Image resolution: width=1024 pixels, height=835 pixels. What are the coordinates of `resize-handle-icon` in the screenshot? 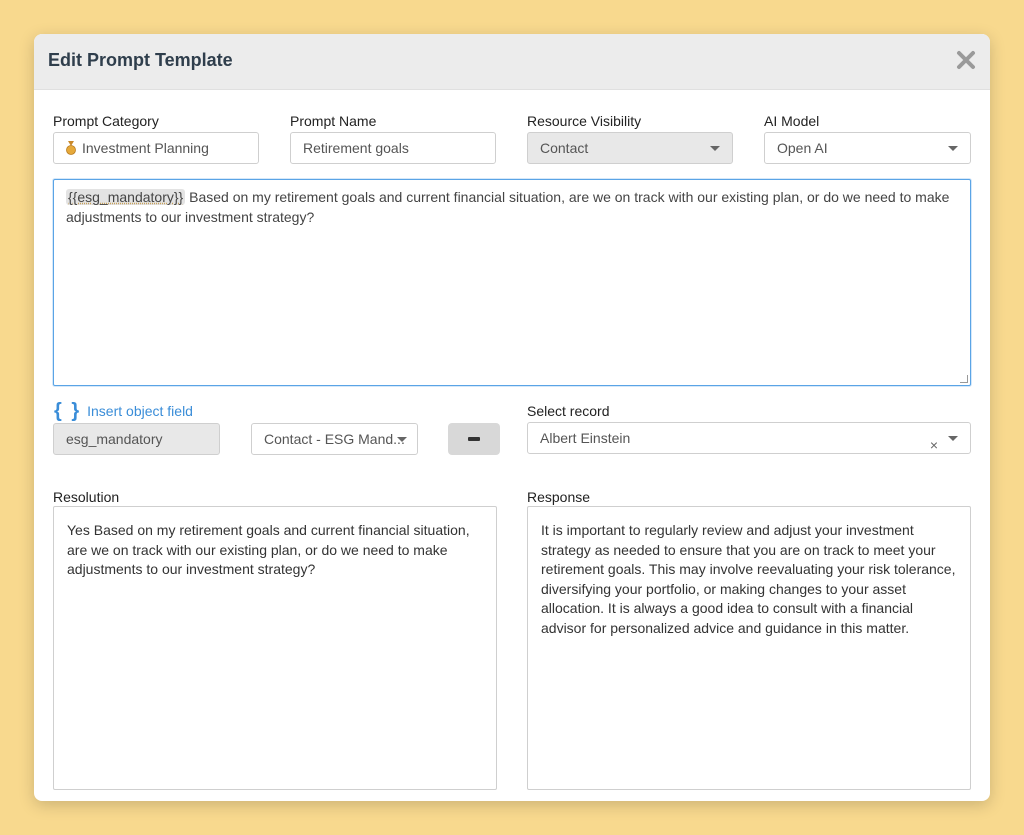 It's located at (964, 379).